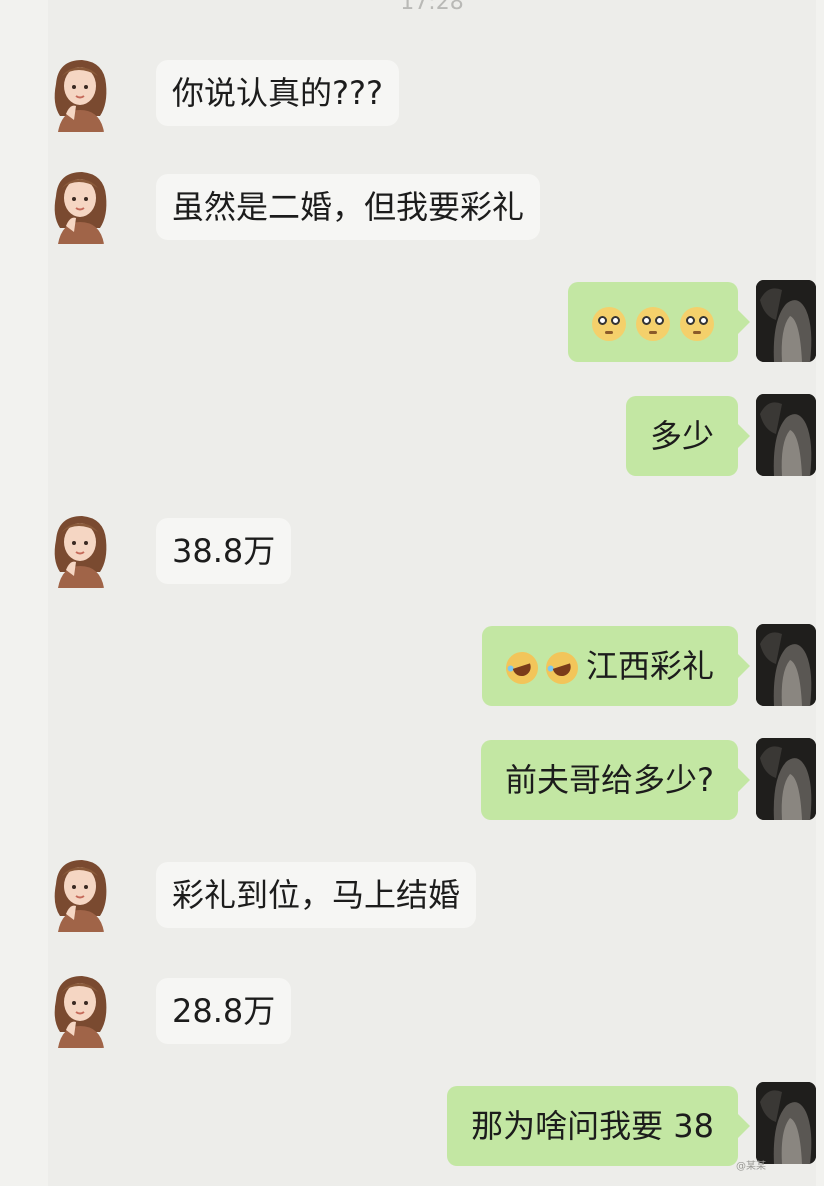  Describe the element at coordinates (432, 780) in the screenshot. I see `message-row: 前夫哥给多少?` at that location.